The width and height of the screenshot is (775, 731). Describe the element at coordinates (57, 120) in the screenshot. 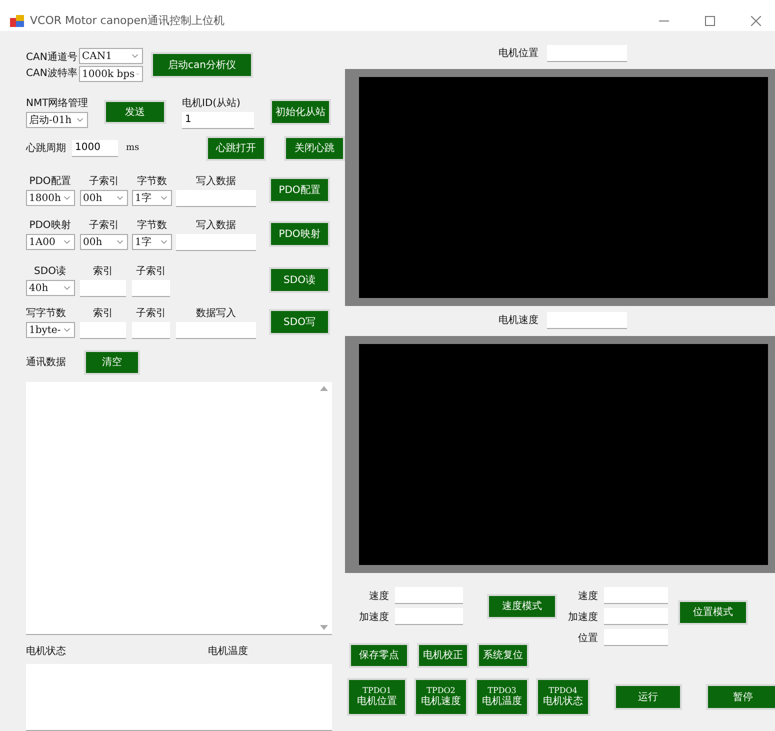

I see `dropdown: 启动-01h` at that location.